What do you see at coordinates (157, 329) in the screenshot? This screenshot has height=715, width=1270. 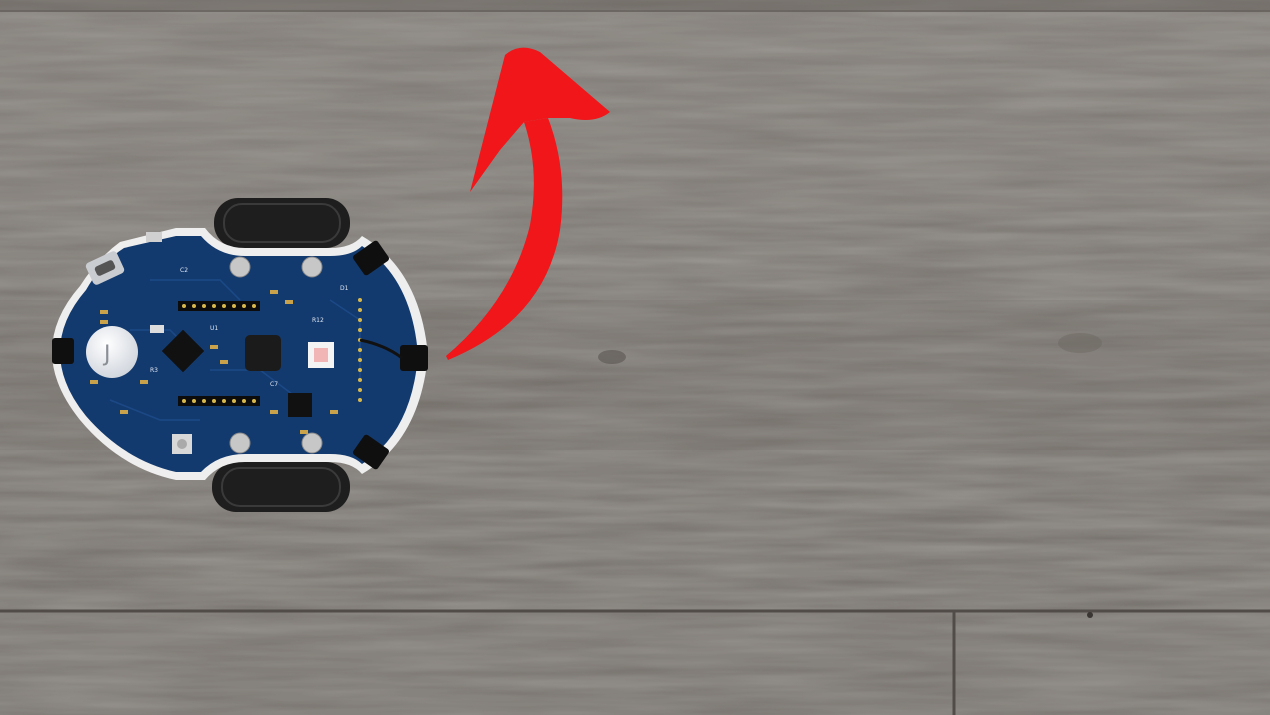 I see `smd-part` at bounding box center [157, 329].